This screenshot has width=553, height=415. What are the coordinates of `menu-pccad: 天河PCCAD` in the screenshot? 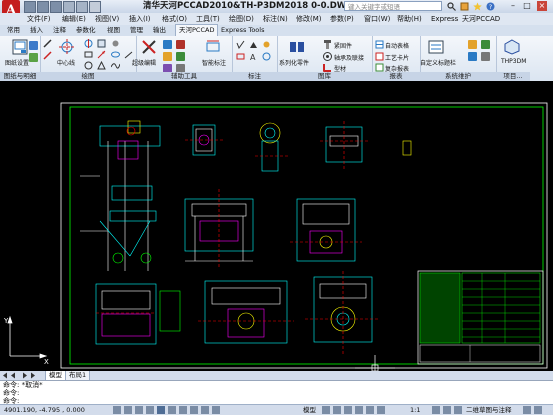 It's located at (481, 19).